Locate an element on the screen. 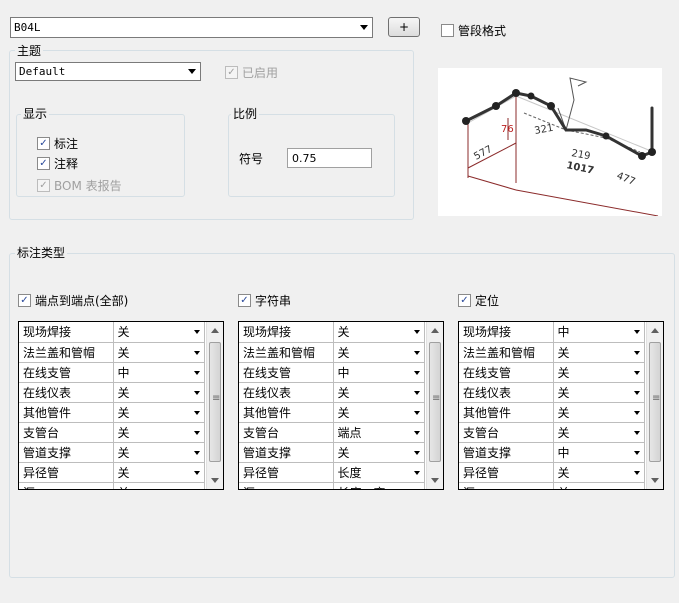 The width and height of the screenshot is (679, 603). row-item-label: 汇 is located at coordinates (66, 485).